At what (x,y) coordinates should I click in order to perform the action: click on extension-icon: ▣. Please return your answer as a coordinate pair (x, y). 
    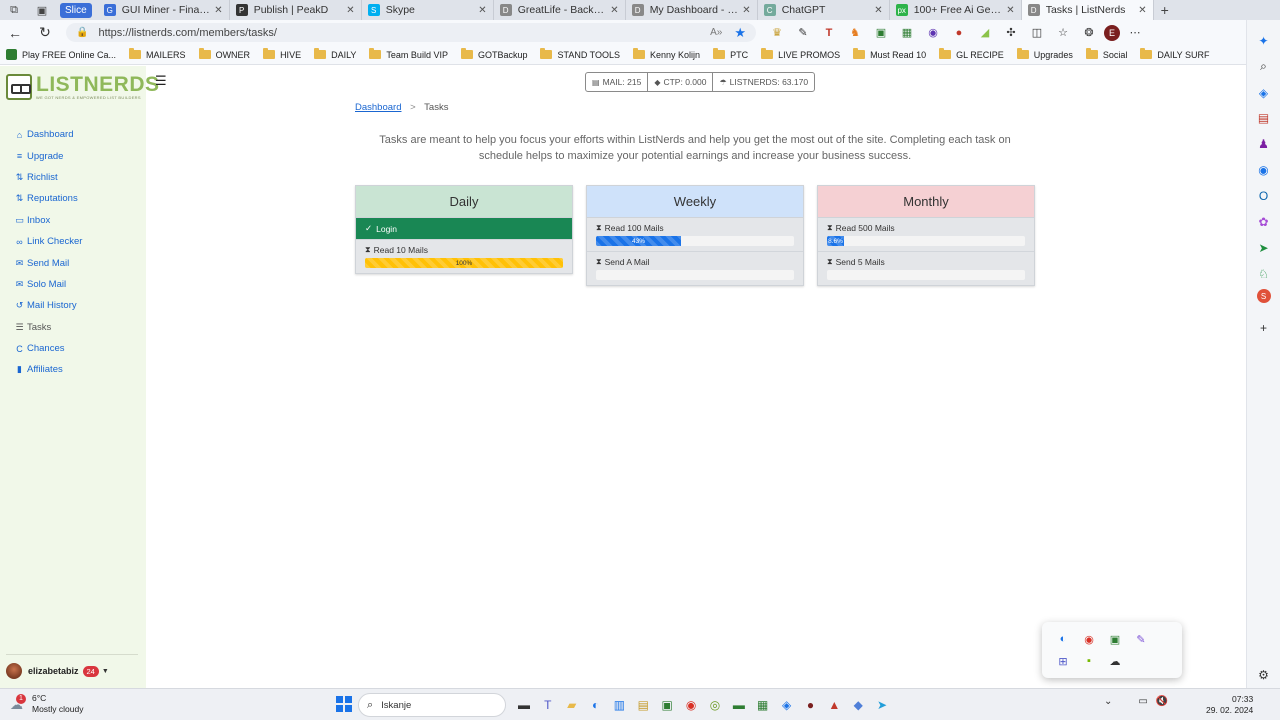
    Looking at the image, I should click on (881, 33).